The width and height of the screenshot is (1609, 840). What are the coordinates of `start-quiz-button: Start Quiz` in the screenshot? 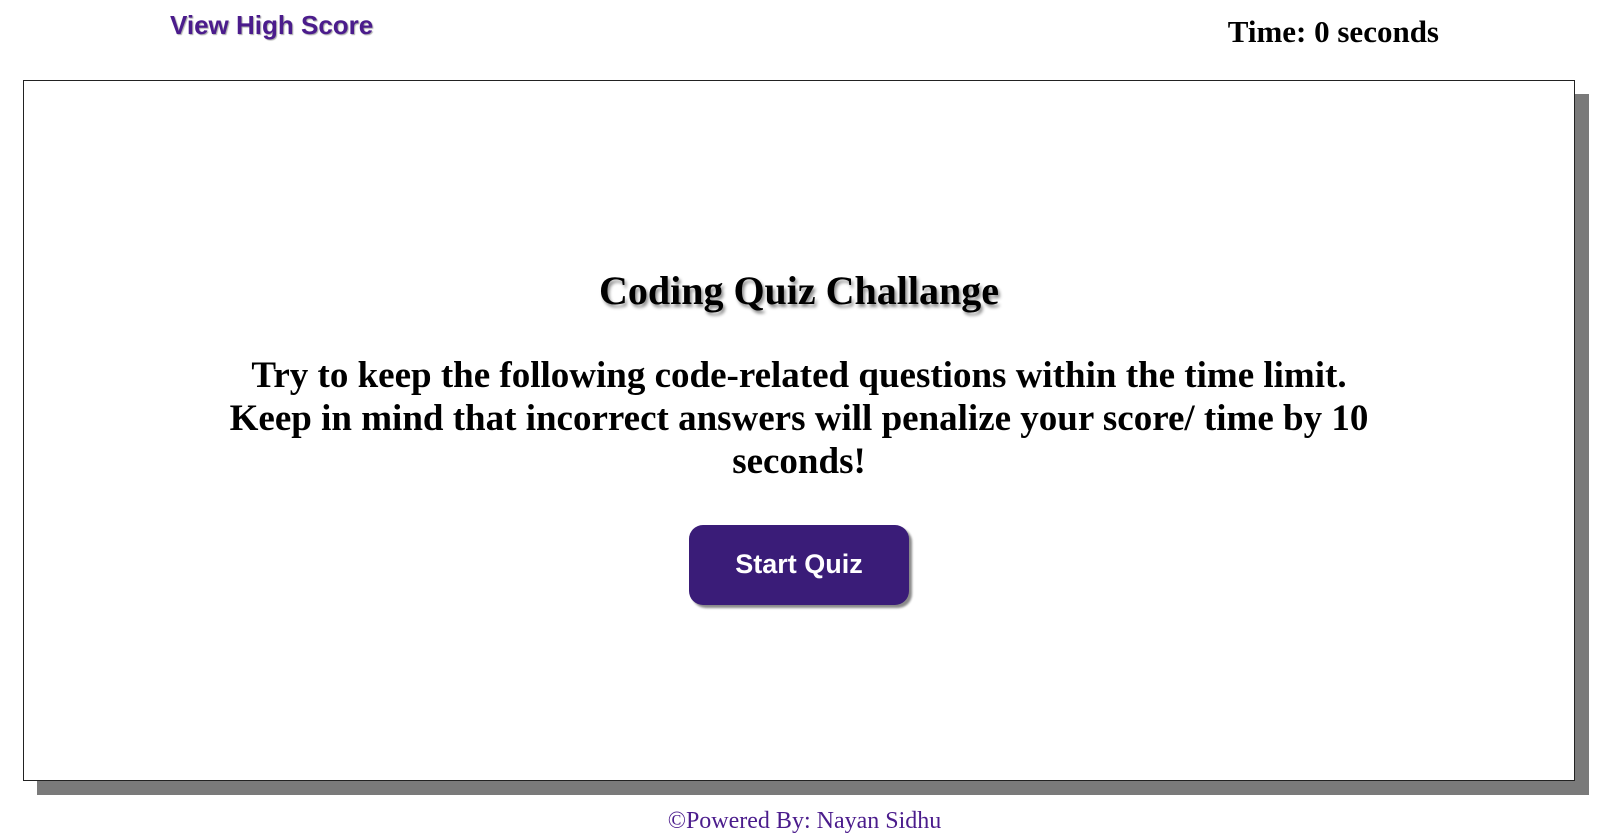 It's located at (799, 564).